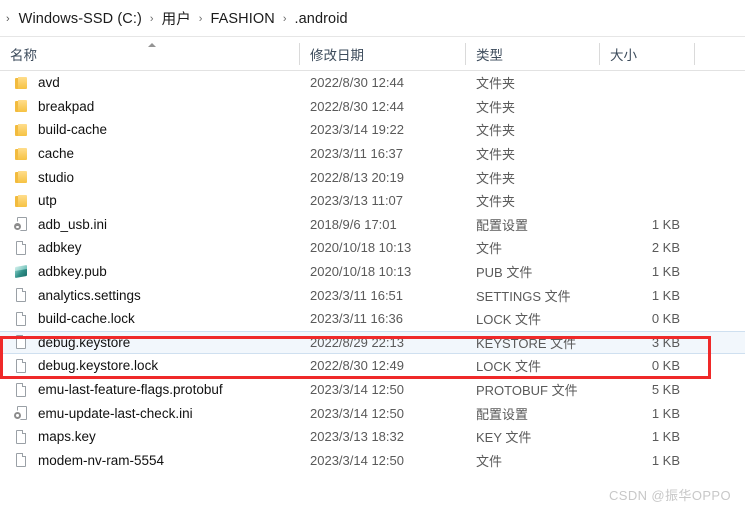 This screenshot has width=745, height=522. I want to click on cell-name: debug.keystore.lock, so click(150, 366).